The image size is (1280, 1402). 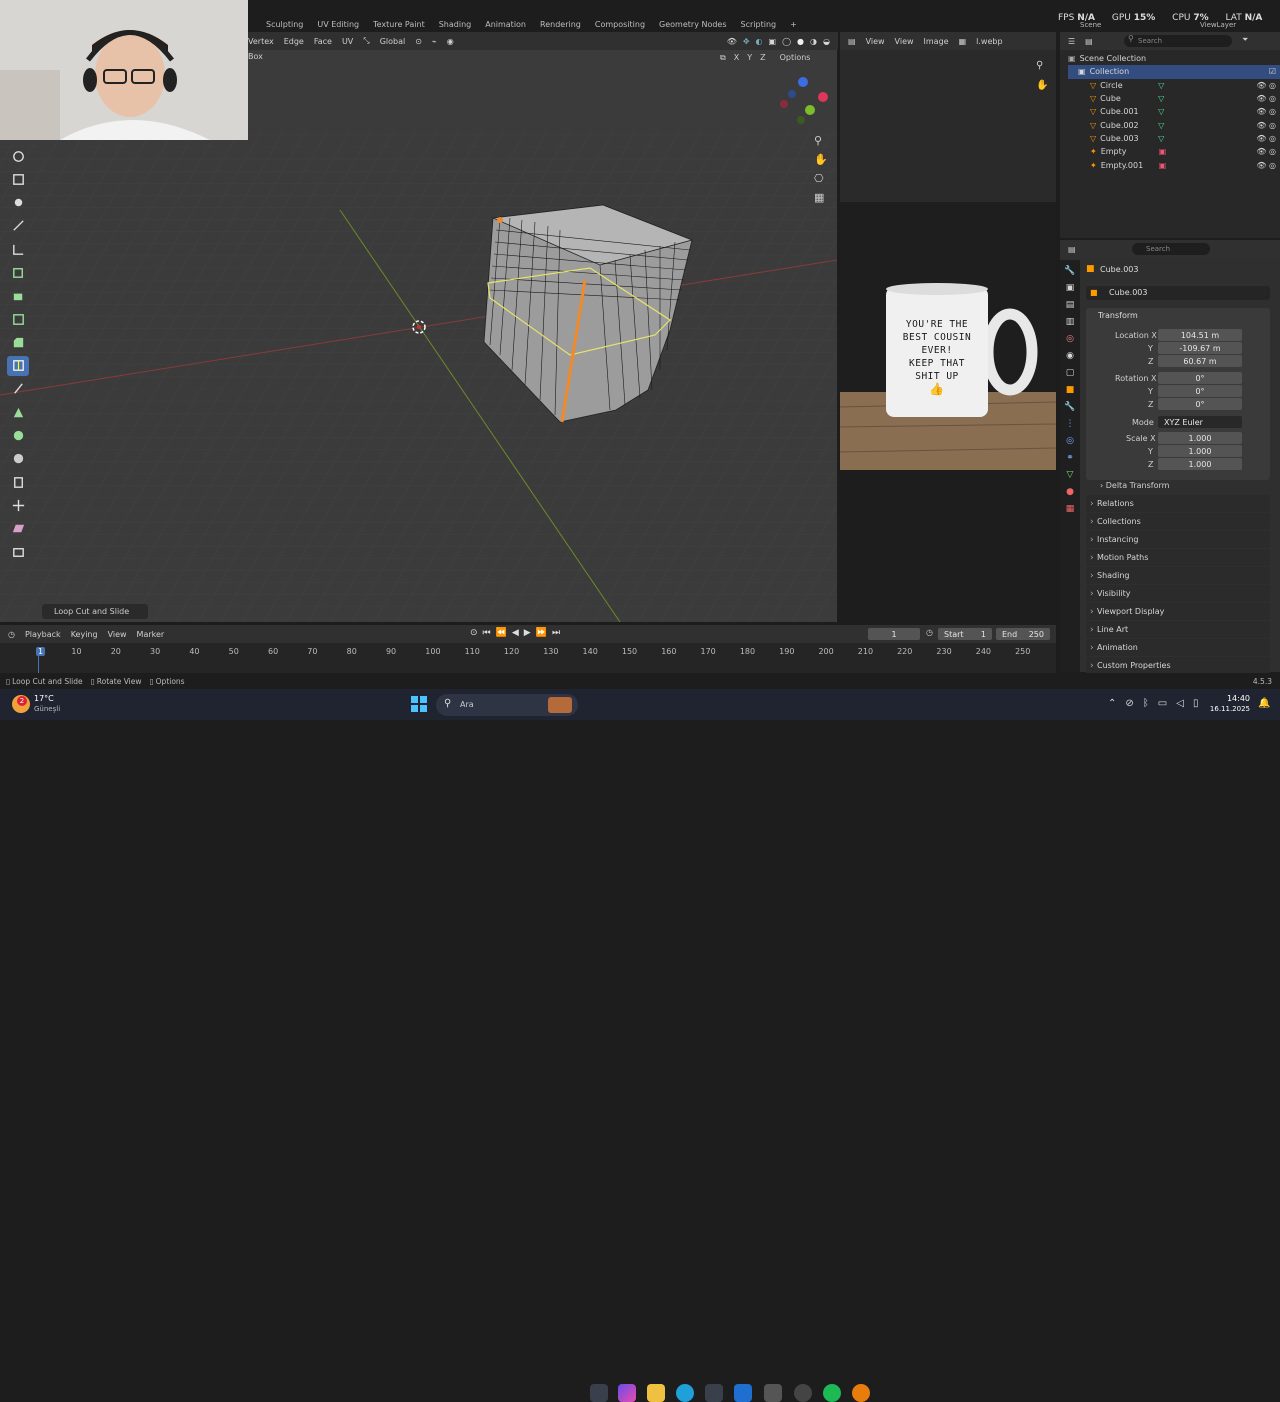 What do you see at coordinates (18, 529) in the screenshot?
I see `shear-tool-icon` at bounding box center [18, 529].